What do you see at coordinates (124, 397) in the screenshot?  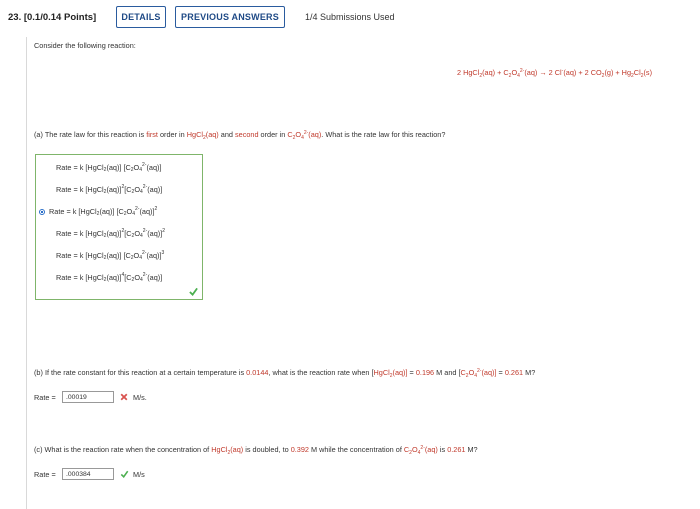 I see `incorrect-x-icon` at bounding box center [124, 397].